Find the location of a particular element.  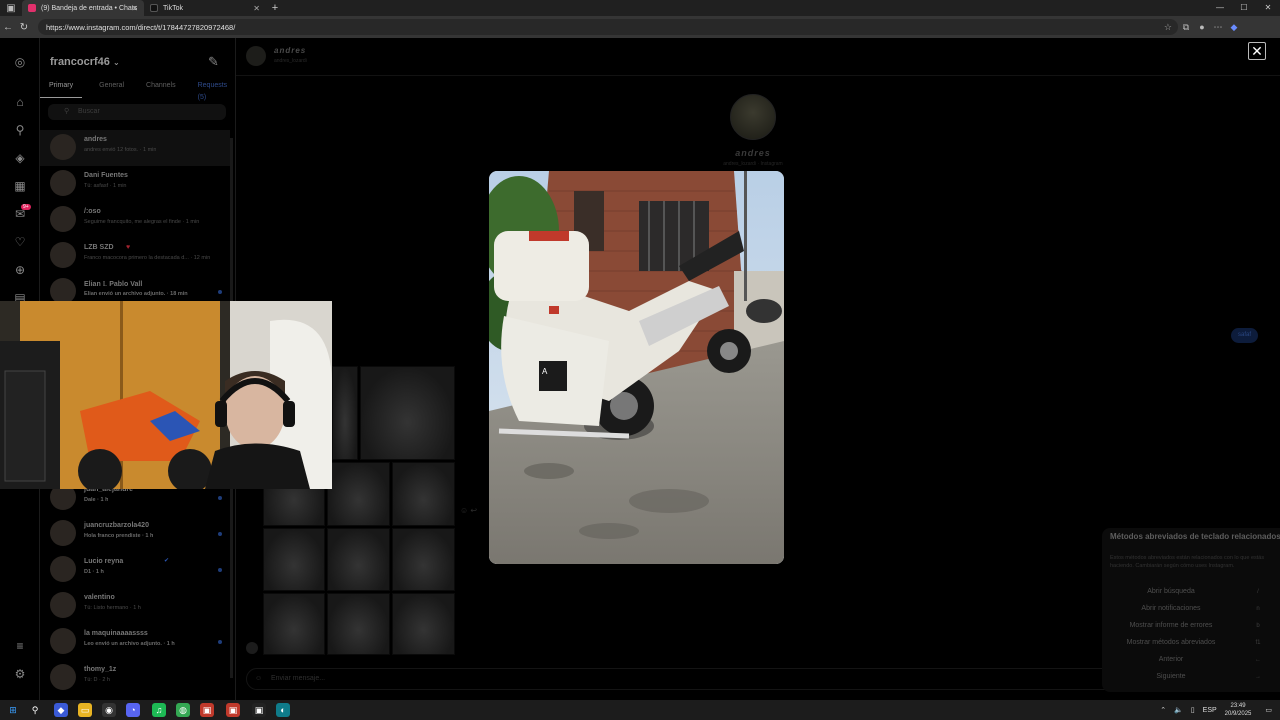

clock: 23:49 20/9/2025 is located at coordinates (1238, 710).